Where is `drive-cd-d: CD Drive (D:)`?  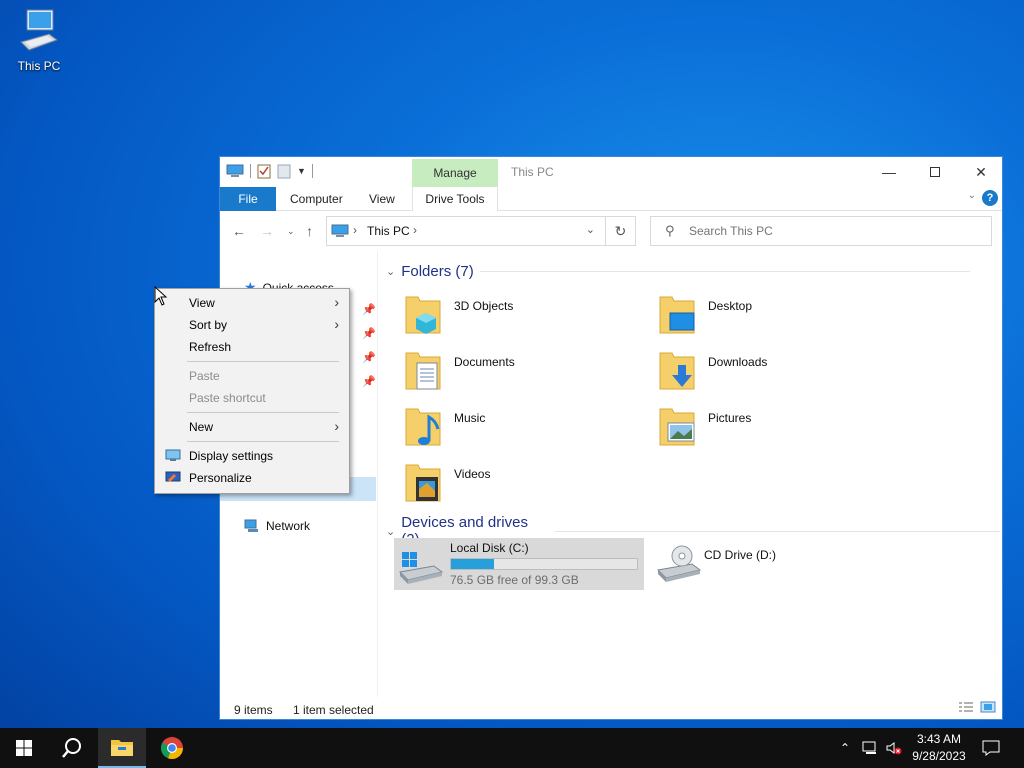 drive-cd-d: CD Drive (D:) is located at coordinates (777, 564).